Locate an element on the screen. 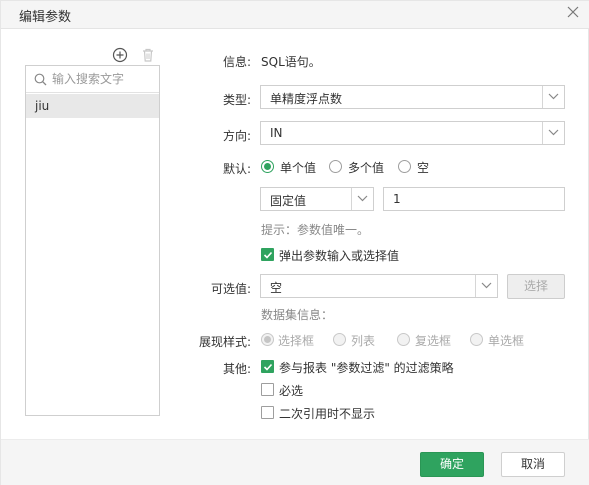  filter-strategy-checkbox is located at coordinates (267, 366).